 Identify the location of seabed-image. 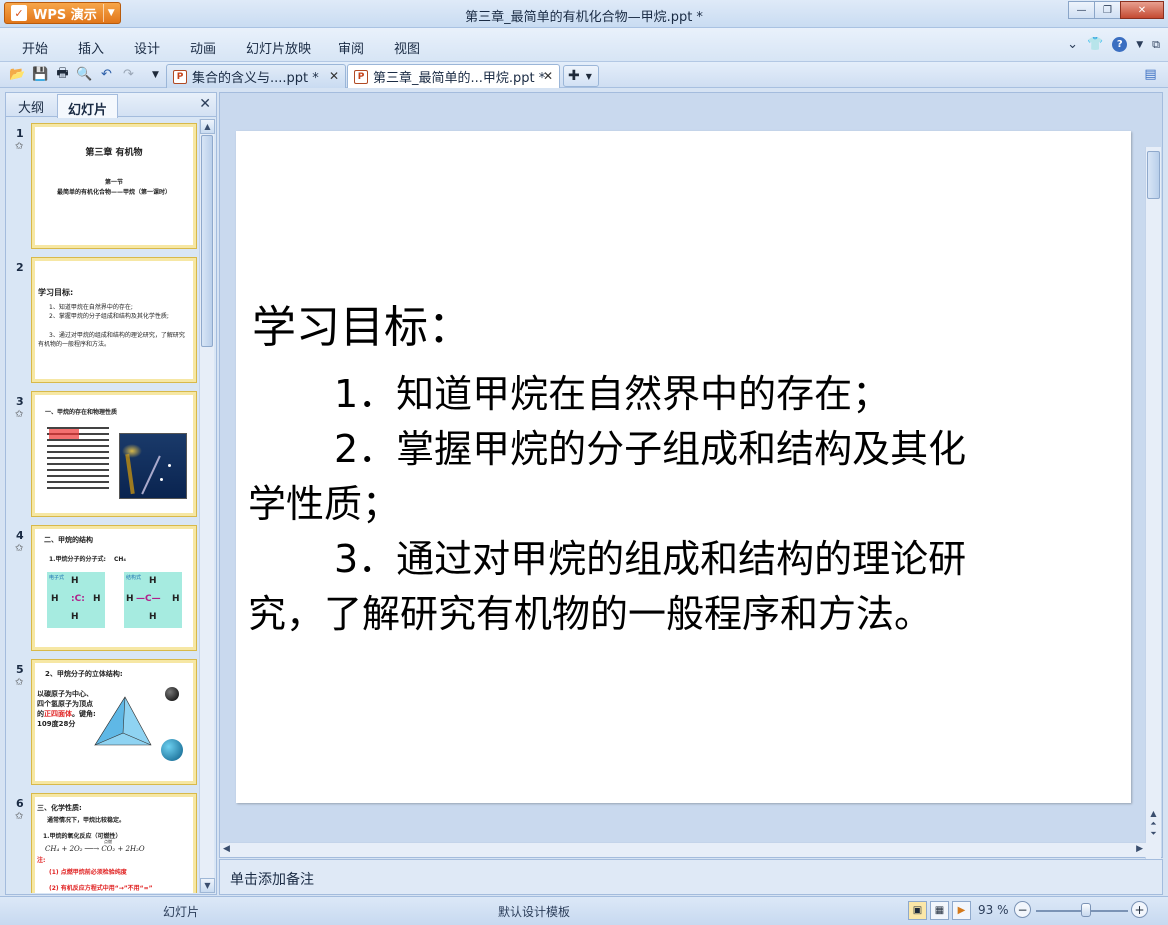
(153, 466).